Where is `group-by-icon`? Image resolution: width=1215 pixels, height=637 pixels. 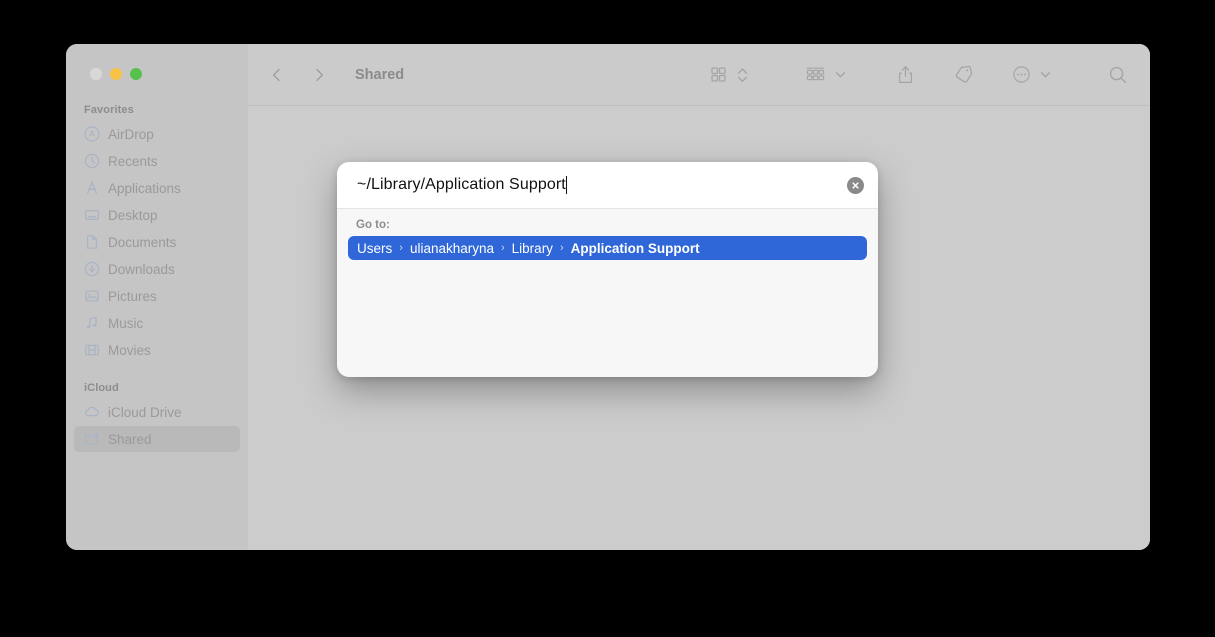 group-by-icon is located at coordinates (815, 75).